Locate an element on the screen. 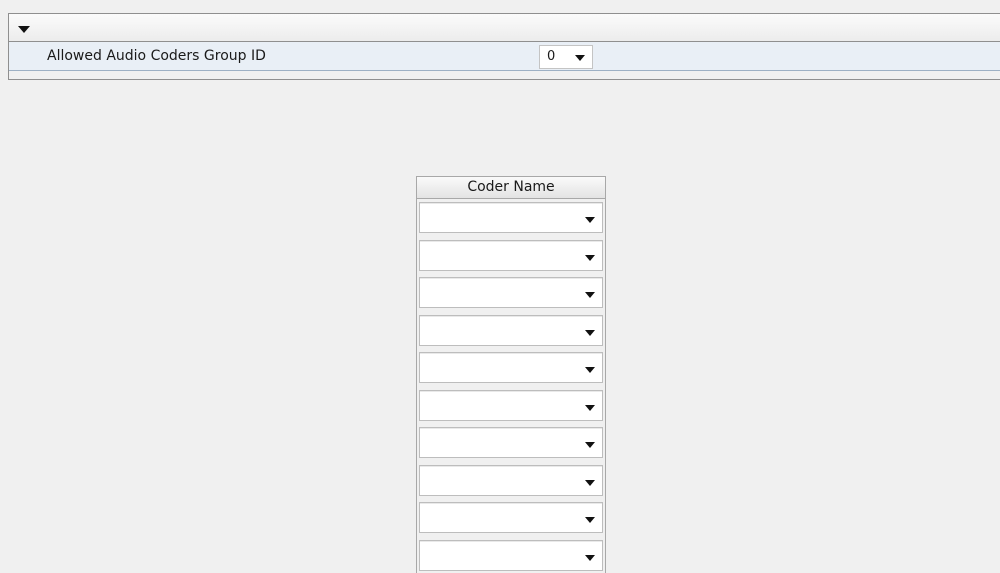 The width and height of the screenshot is (1000, 573). group-id-select: 0 is located at coordinates (566, 57).